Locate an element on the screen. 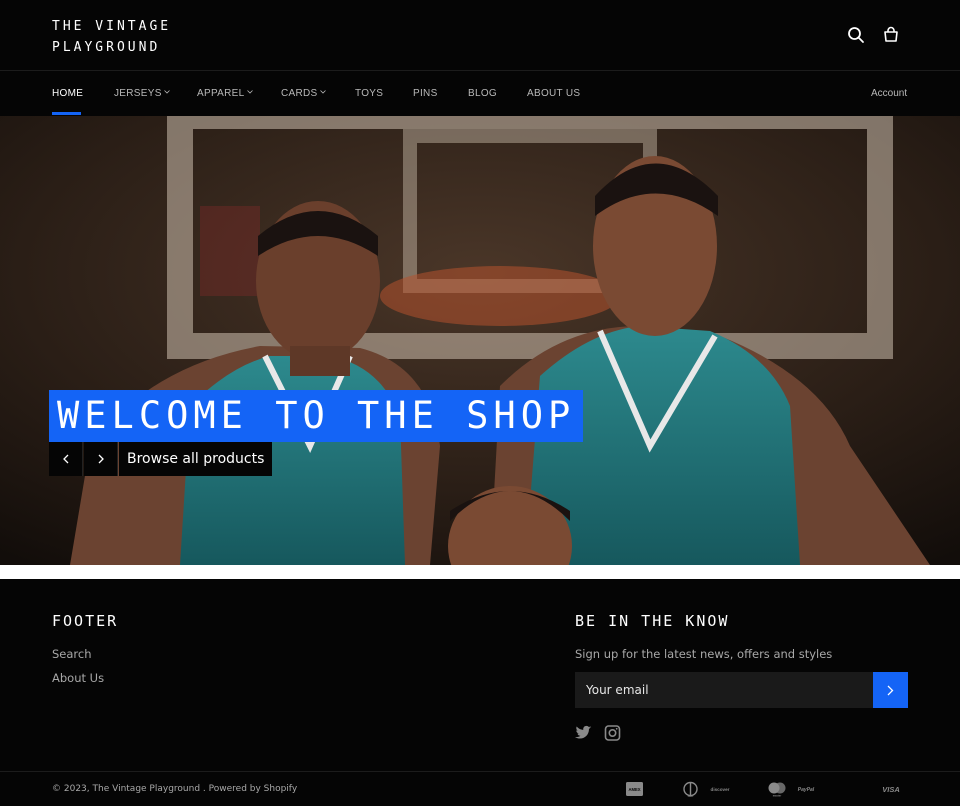 This screenshot has width=960, height=806. nav-label: BLOG is located at coordinates (482, 93).